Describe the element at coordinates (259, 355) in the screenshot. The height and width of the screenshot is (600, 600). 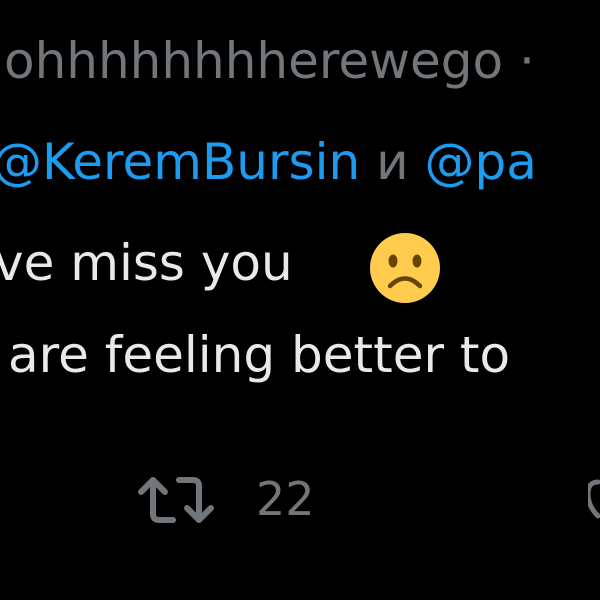
I see `tweet-text-line: are feeling better to` at that location.